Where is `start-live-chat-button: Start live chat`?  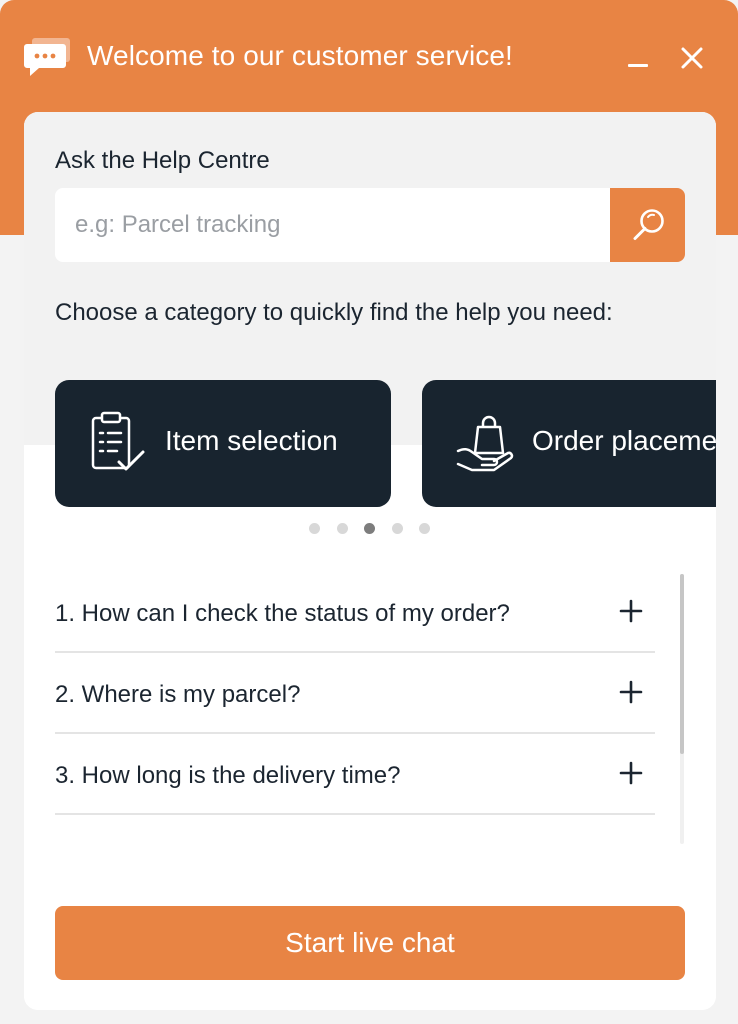 start-live-chat-button: Start live chat is located at coordinates (370, 943).